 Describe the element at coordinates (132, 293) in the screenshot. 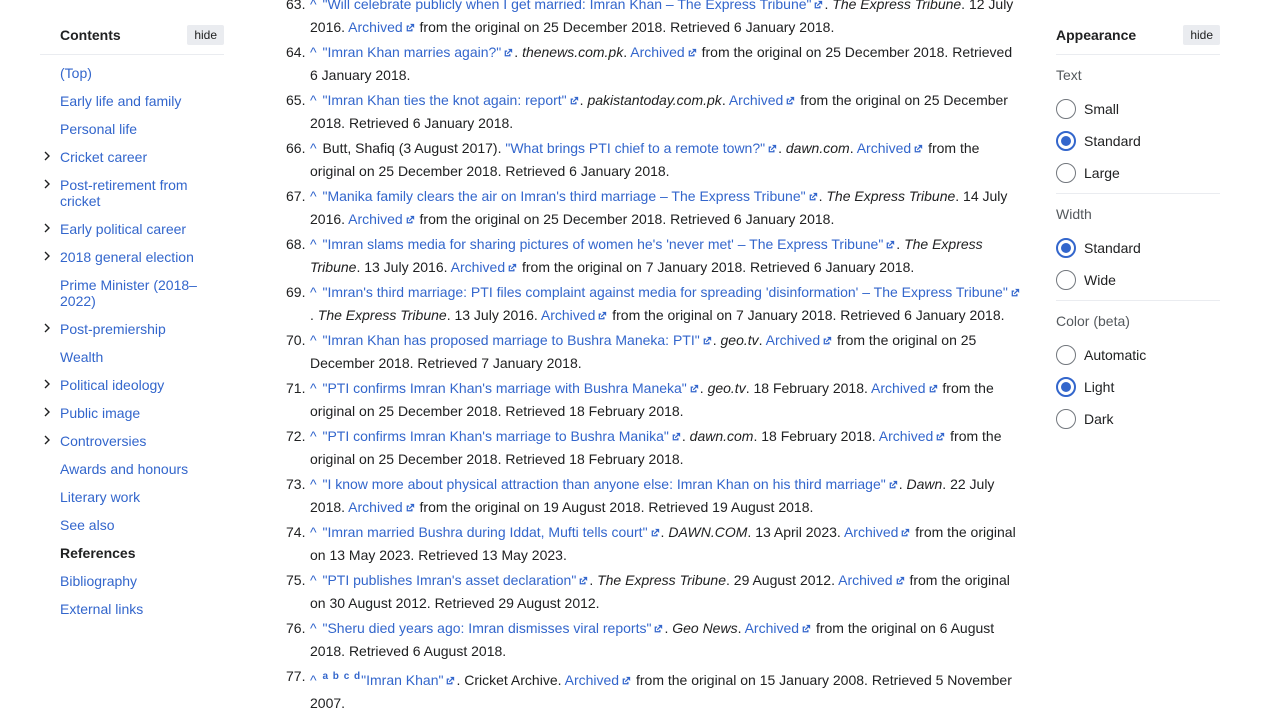

I see `toc-item-prime-minister-2018-2022: Prime Minister (2018–2022)` at that location.